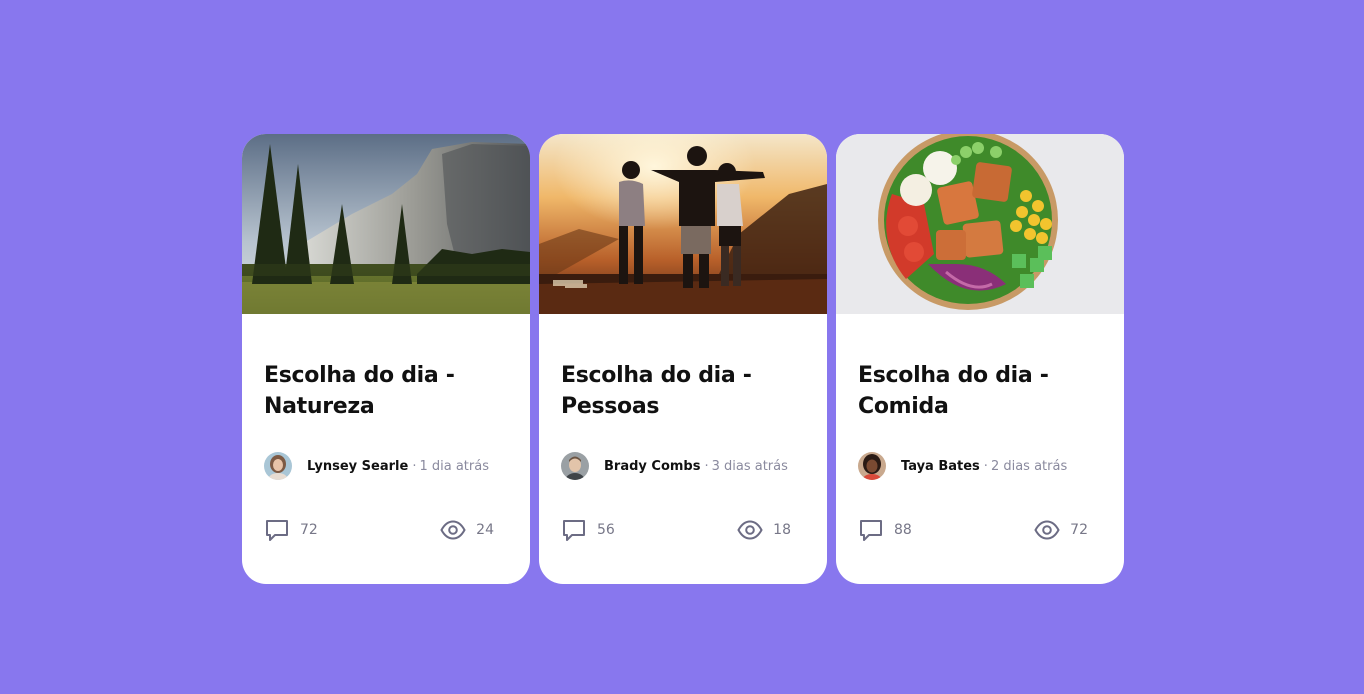 The height and width of the screenshot is (694, 1364). I want to click on card-title: Escolha do dia - Comida, so click(983, 391).